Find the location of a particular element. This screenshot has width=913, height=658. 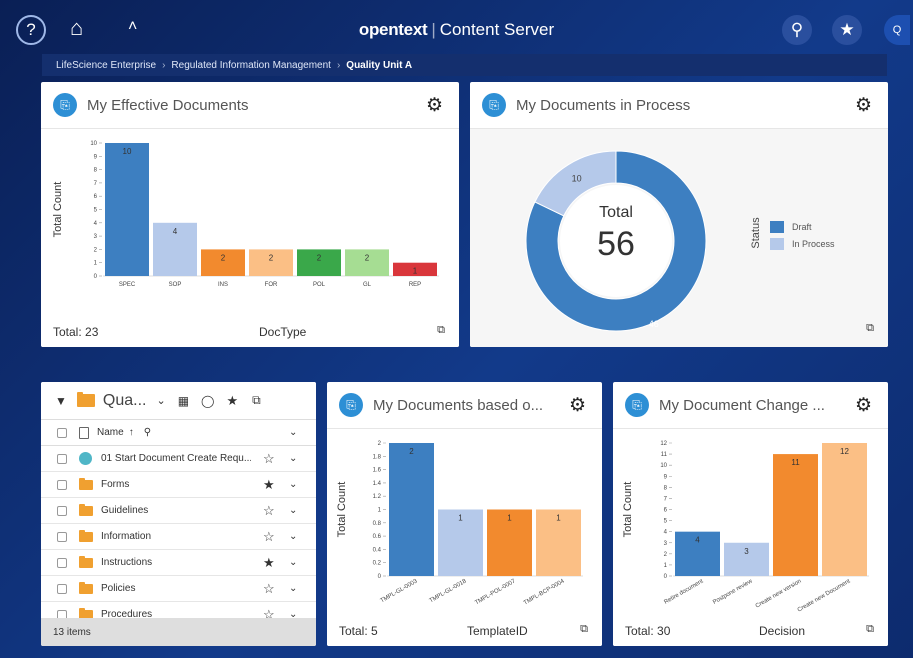

item-name: Policies is located at coordinates (176, 588).